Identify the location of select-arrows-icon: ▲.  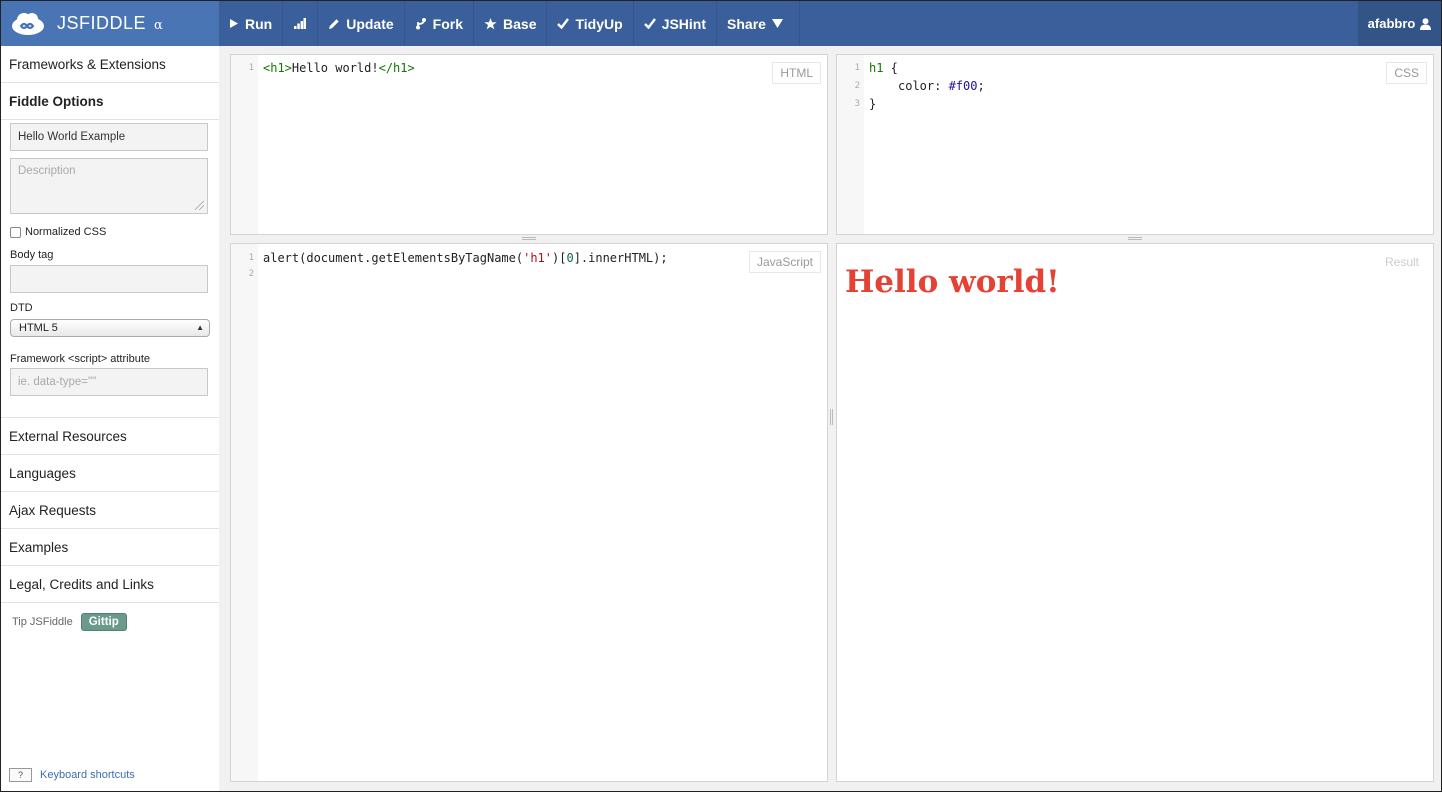
(200, 327).